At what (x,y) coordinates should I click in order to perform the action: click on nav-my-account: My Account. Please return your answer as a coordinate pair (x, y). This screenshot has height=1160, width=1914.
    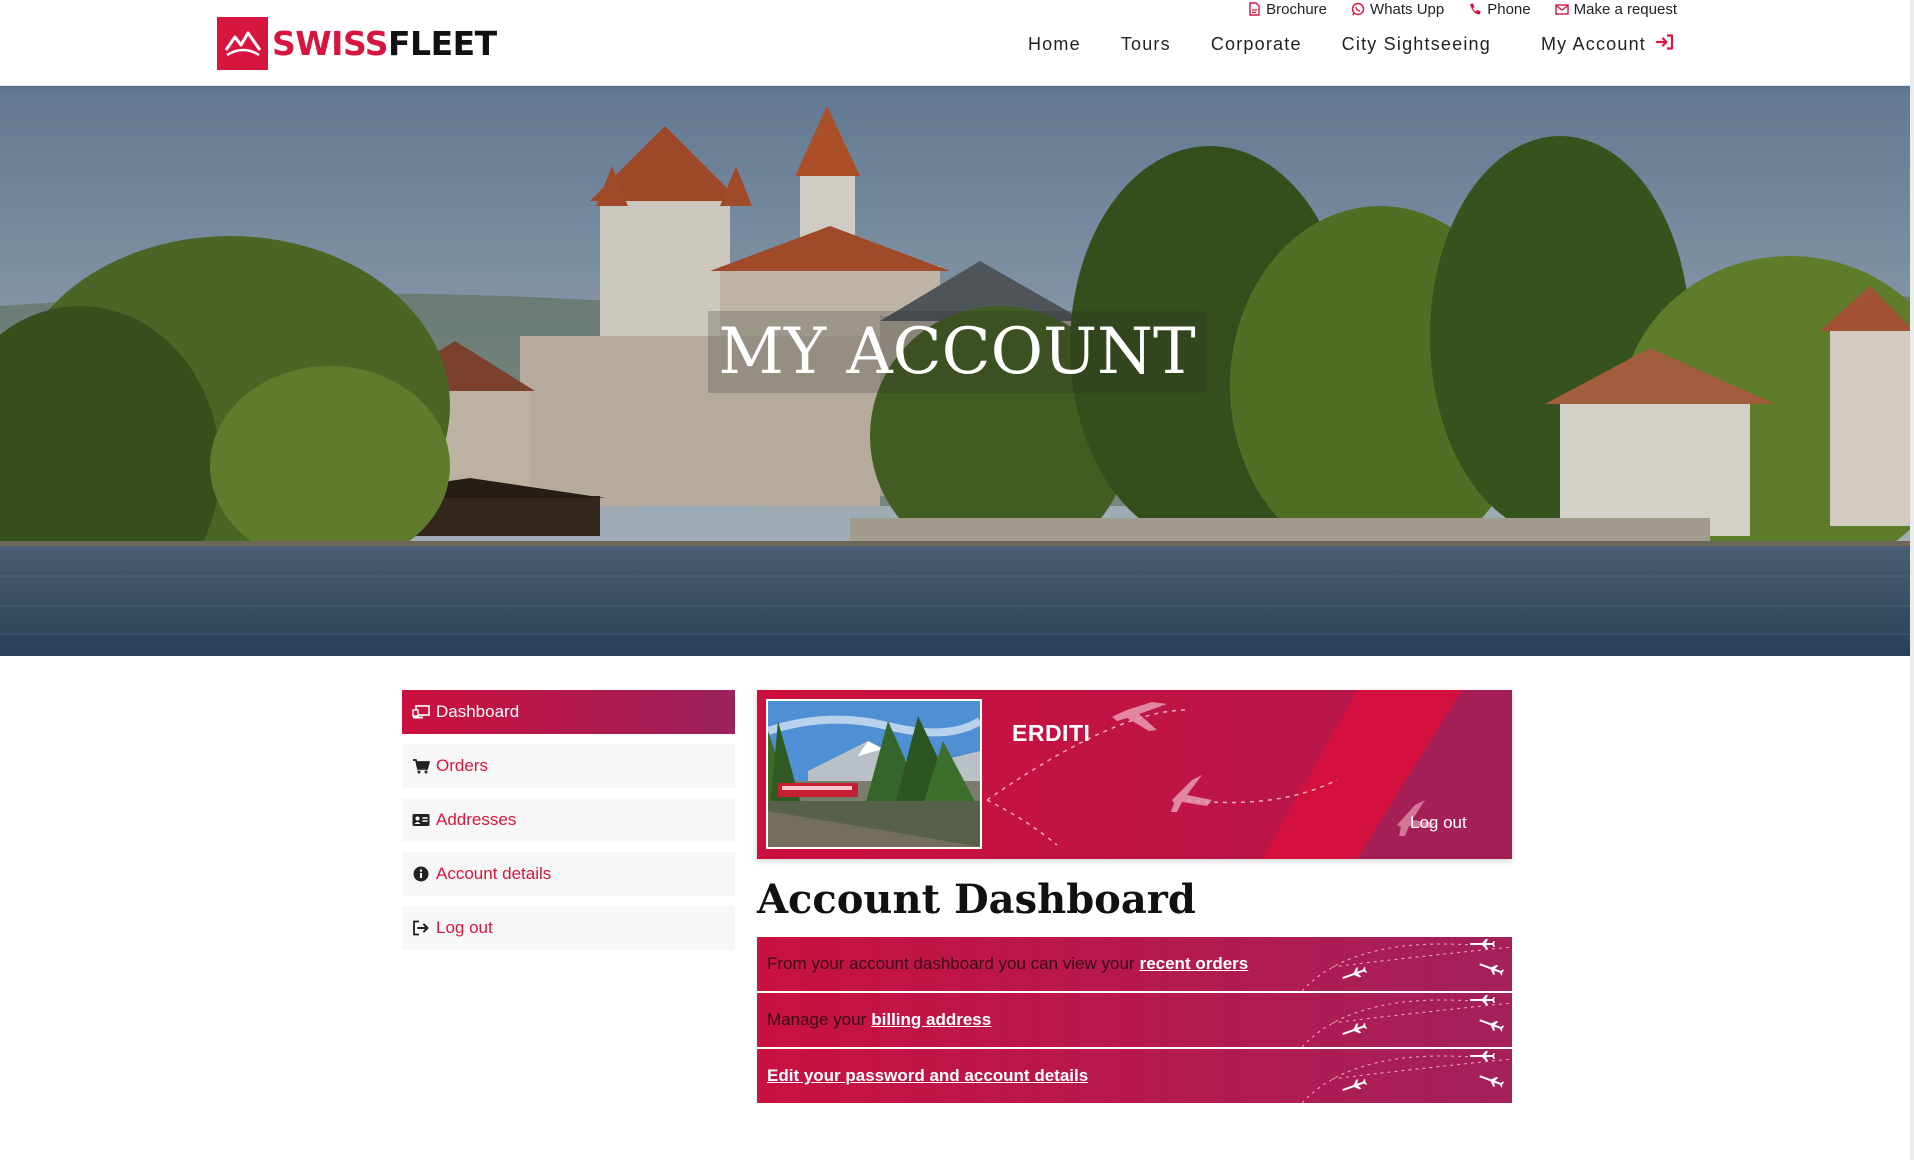
    Looking at the image, I should click on (1607, 44).